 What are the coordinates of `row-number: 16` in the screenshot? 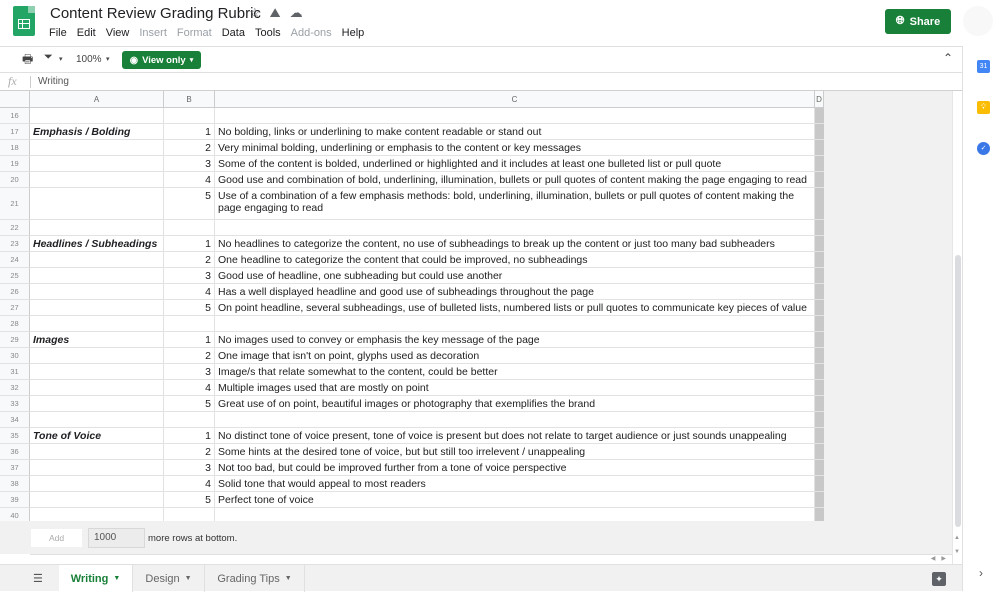 It's located at (15, 116).